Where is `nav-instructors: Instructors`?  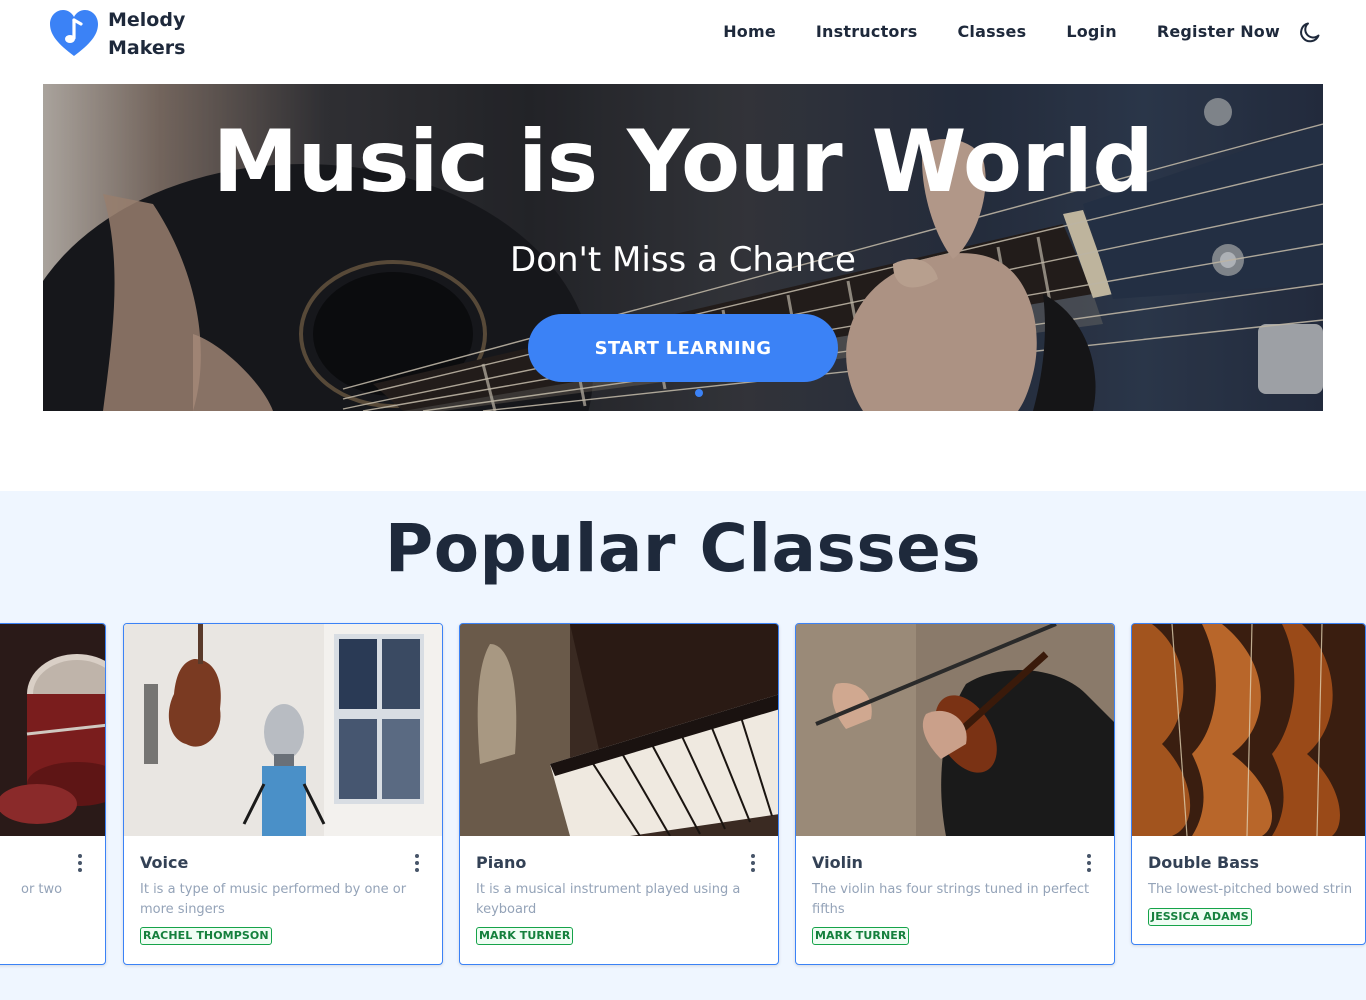 nav-instructors: Instructors is located at coordinates (867, 32).